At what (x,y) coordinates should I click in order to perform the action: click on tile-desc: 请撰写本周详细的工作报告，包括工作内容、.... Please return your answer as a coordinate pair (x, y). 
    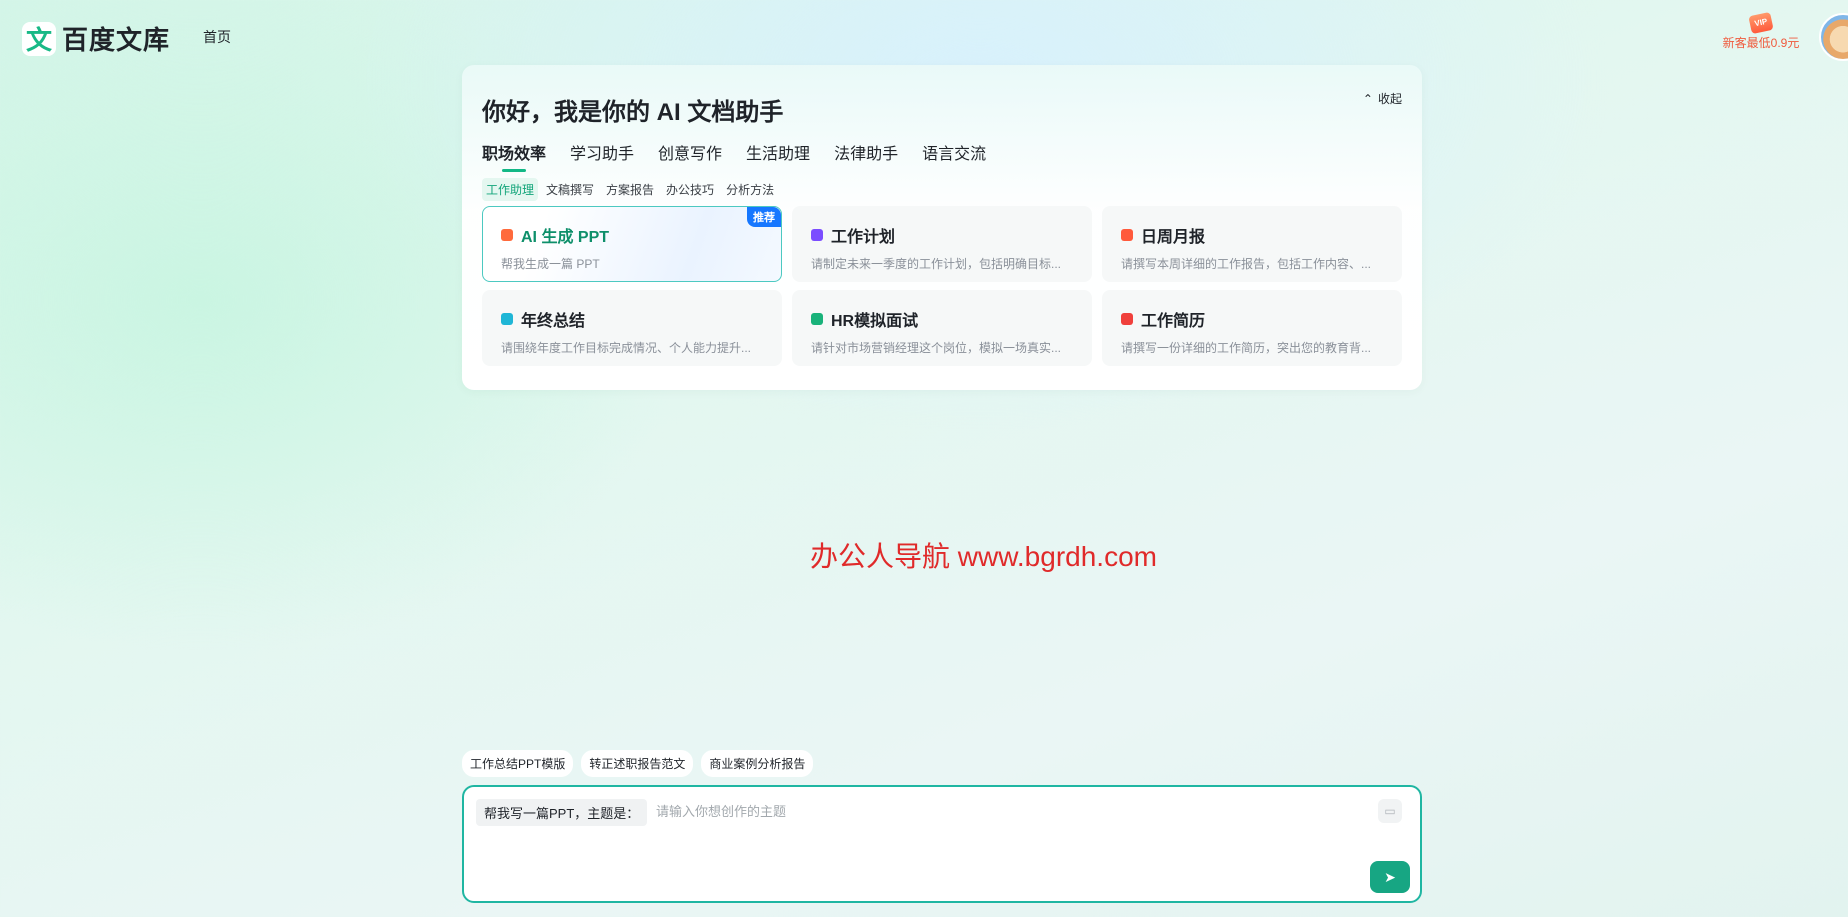
    Looking at the image, I should click on (1246, 264).